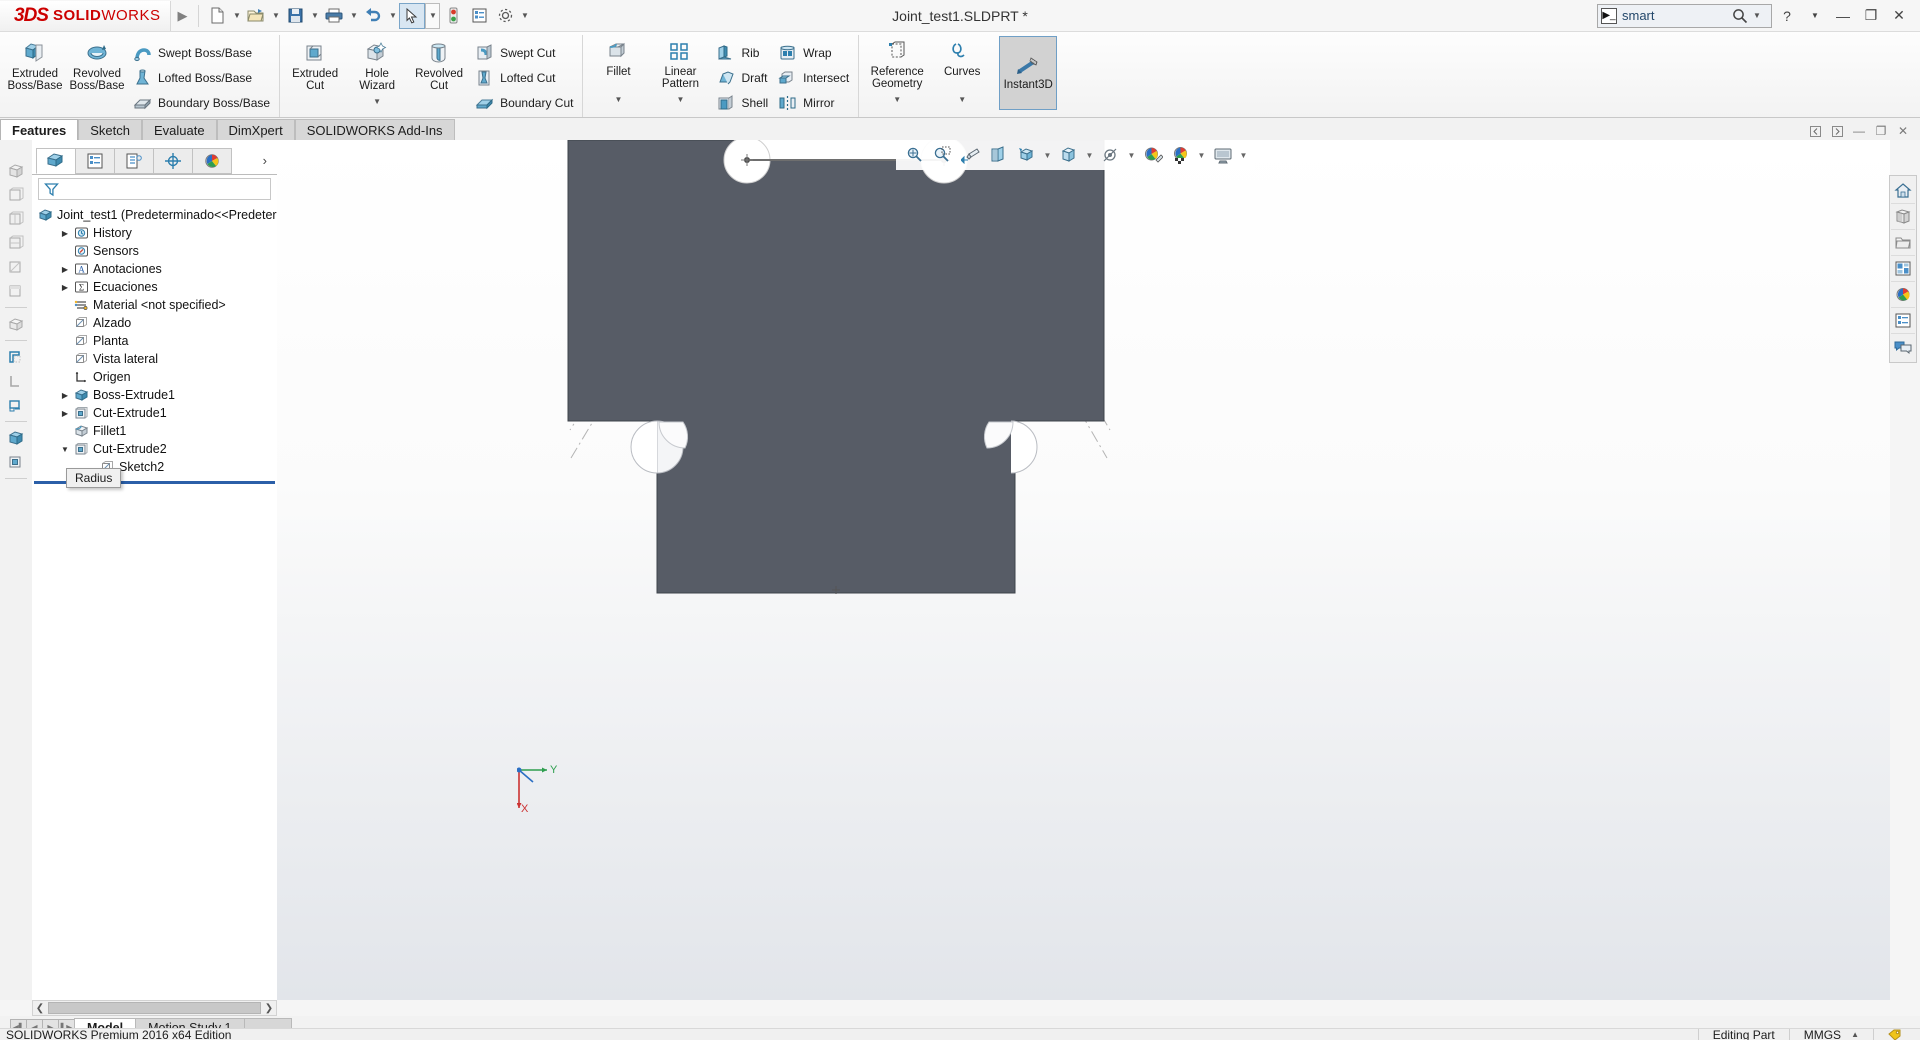  What do you see at coordinates (942, 155) in the screenshot?
I see `zoom-to-area-icon` at bounding box center [942, 155].